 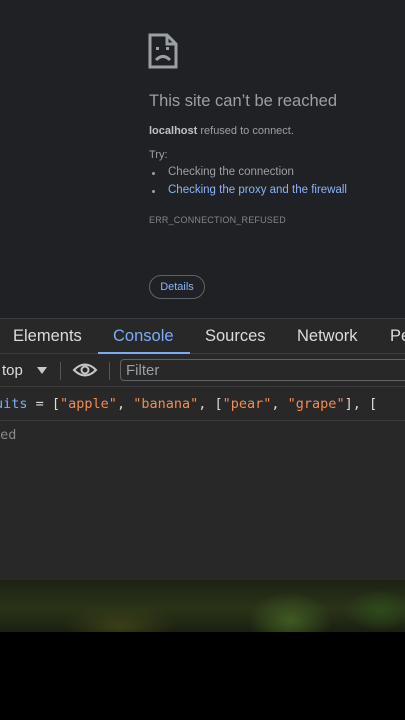 I want to click on code-string: "banana", so click(x=166, y=404).